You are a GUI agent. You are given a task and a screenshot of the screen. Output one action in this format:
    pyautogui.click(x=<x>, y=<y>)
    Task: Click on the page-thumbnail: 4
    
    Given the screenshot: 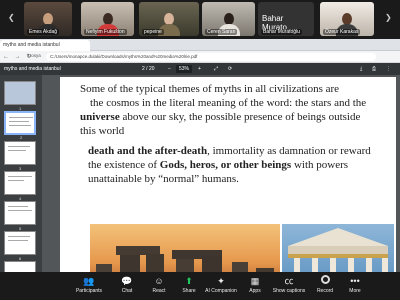 What is the action you would take?
    pyautogui.click(x=20, y=186)
    